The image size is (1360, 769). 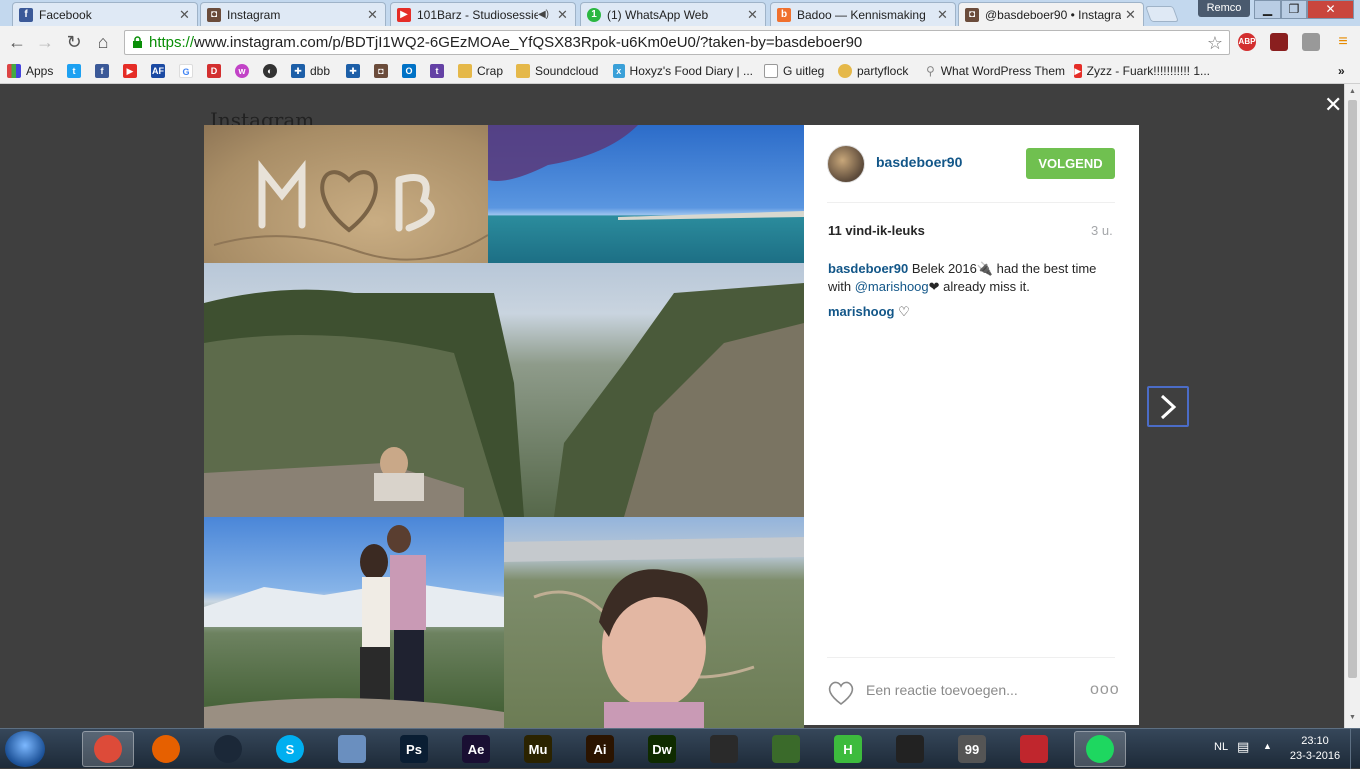 I want to click on tab-whatsapp: 1 (1) WhatsApp Web ✕, so click(x=673, y=14).